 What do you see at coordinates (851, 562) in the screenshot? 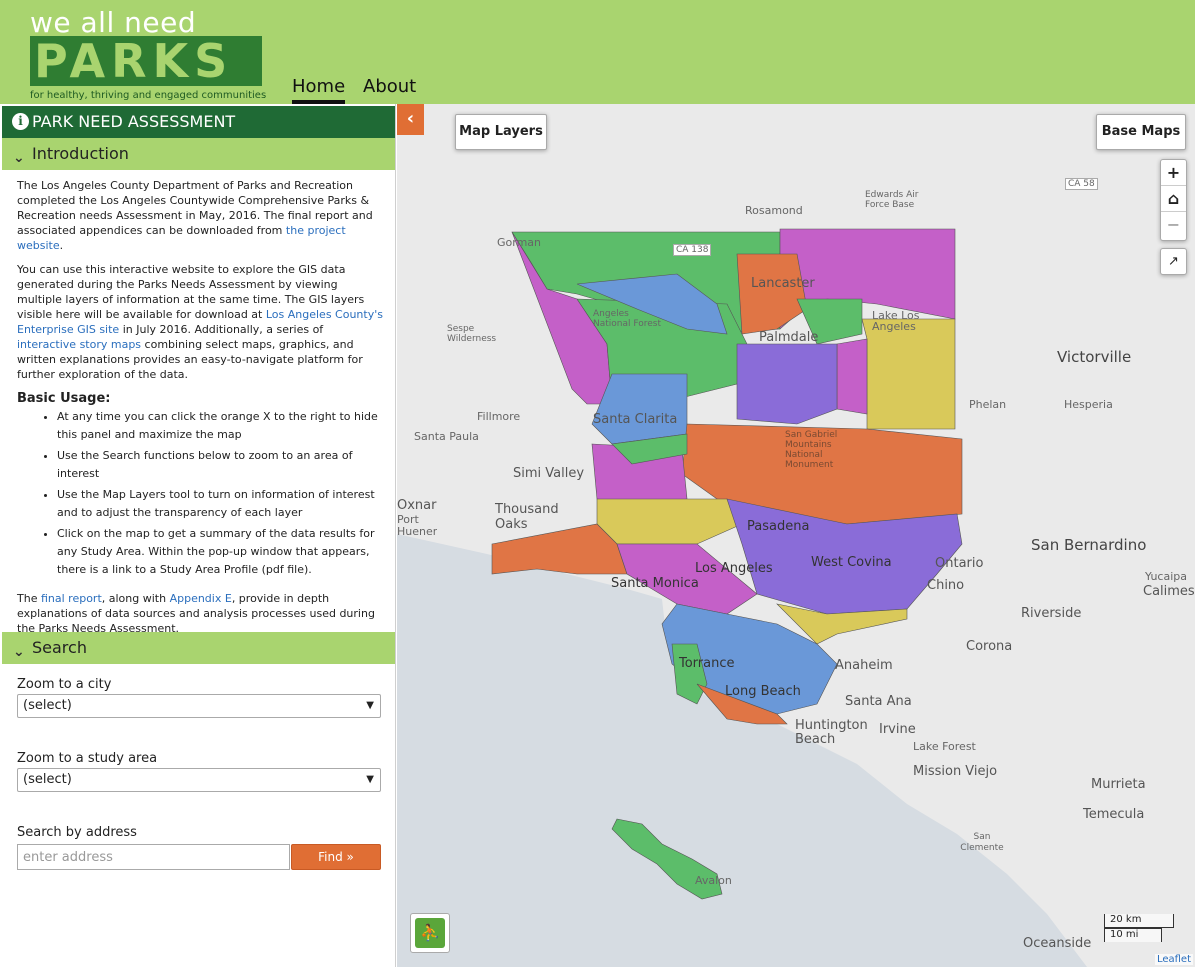
I see `place-label: West Covina` at bounding box center [851, 562].